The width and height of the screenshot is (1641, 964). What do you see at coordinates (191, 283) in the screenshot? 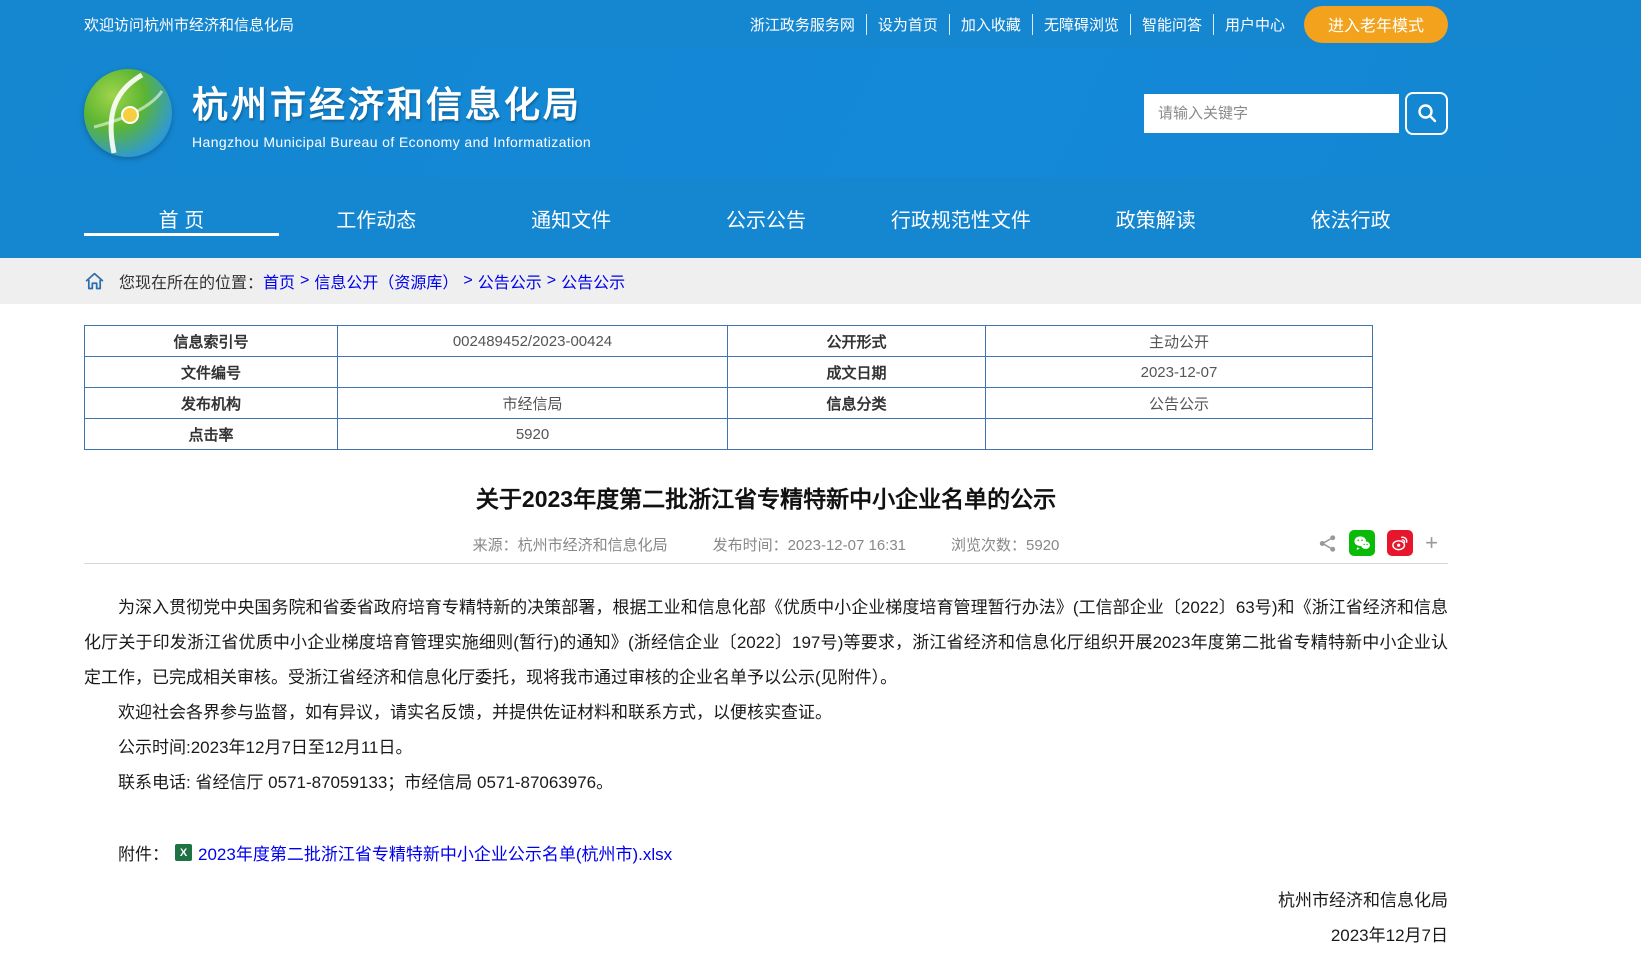
I see `breadcrumb-prefix: 您现在所在的位置：` at bounding box center [191, 283].